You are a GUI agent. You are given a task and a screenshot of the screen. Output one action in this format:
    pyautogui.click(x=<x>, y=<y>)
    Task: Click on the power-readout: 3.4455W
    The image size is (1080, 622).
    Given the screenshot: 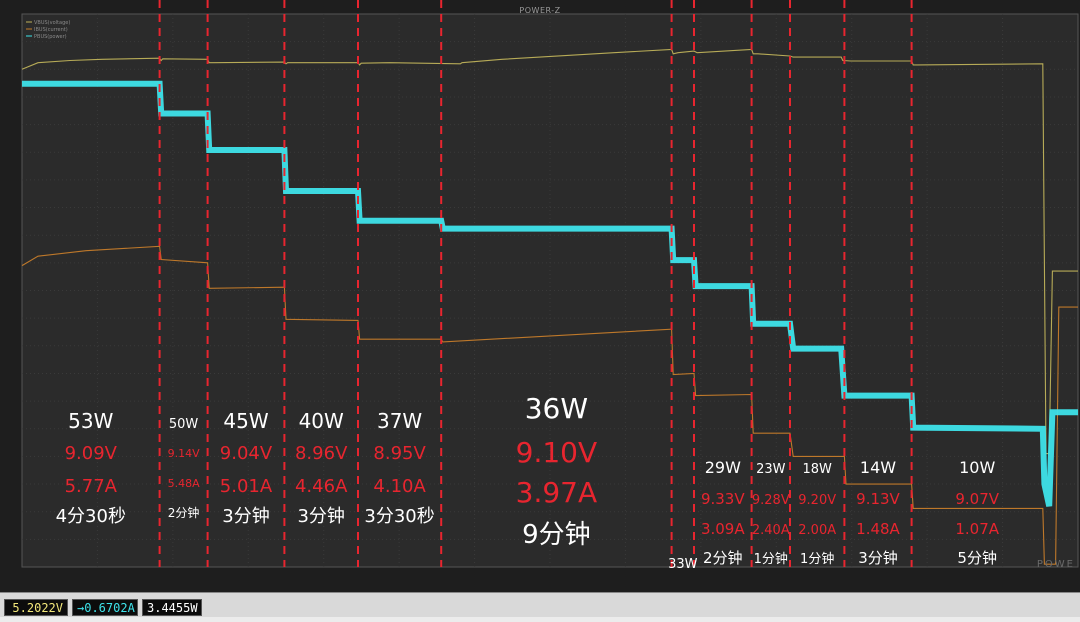 What is the action you would take?
    pyautogui.click(x=172, y=607)
    